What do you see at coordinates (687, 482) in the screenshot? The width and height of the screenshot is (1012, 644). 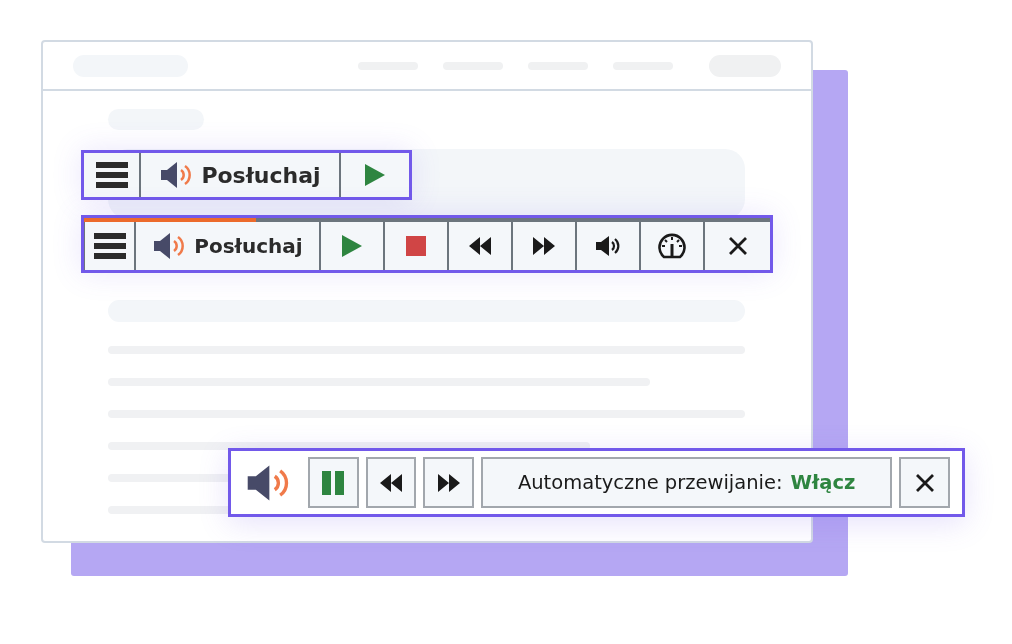 I see `auto-scroll-button: Automatyczne przewijanie: Włącz` at bounding box center [687, 482].